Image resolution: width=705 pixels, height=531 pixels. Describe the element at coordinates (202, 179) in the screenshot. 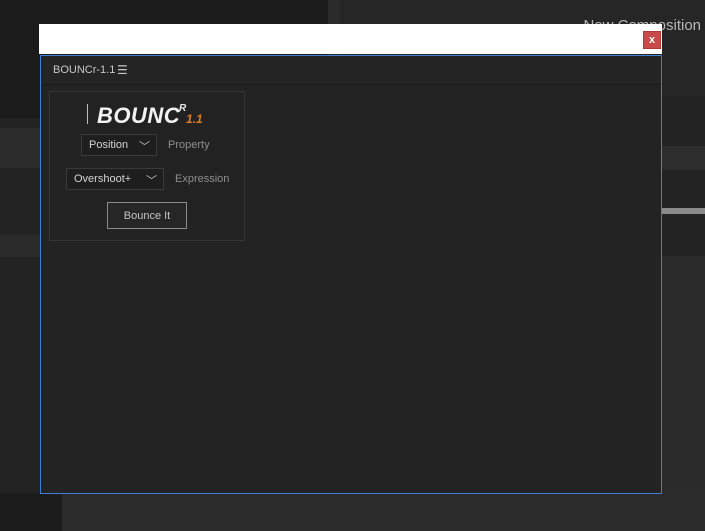

I see `expression-label: Expression` at that location.